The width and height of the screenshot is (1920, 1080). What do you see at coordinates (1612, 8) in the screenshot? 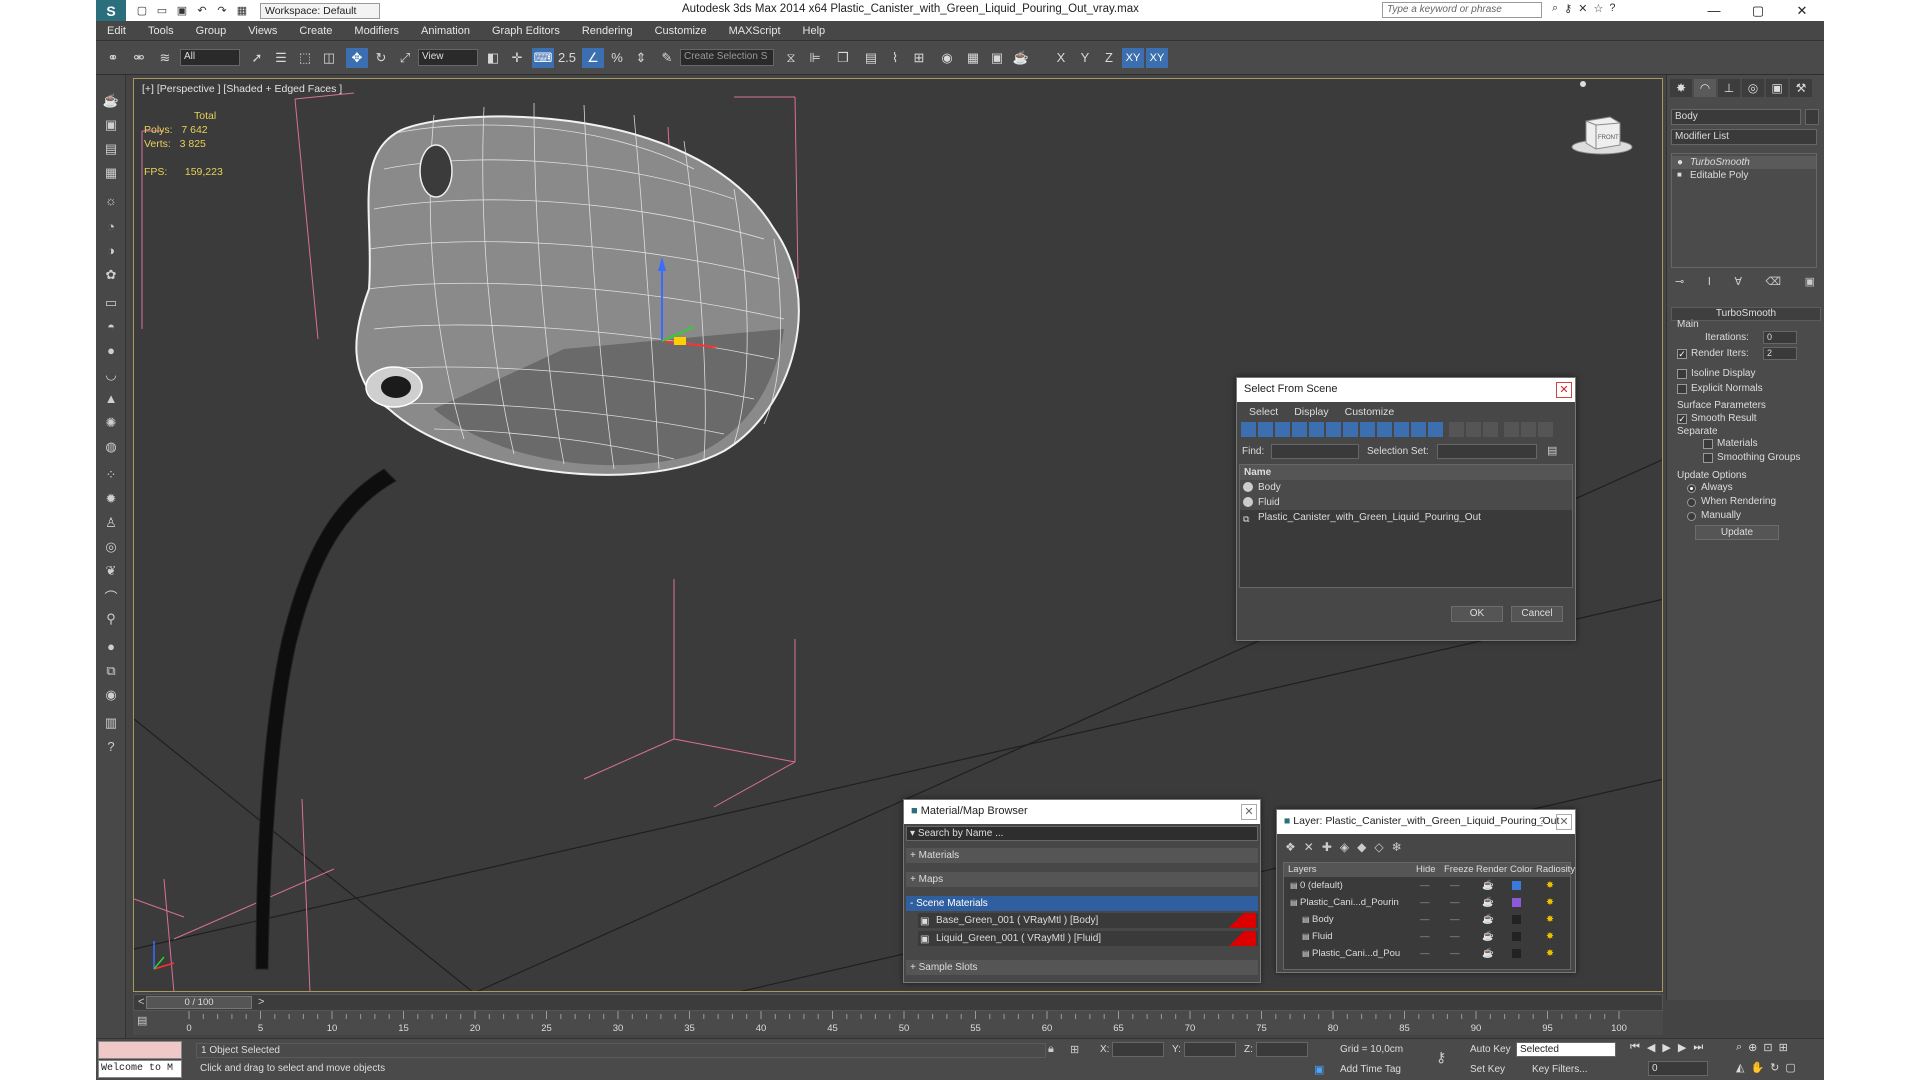
I see `help-icon: ?` at bounding box center [1612, 8].